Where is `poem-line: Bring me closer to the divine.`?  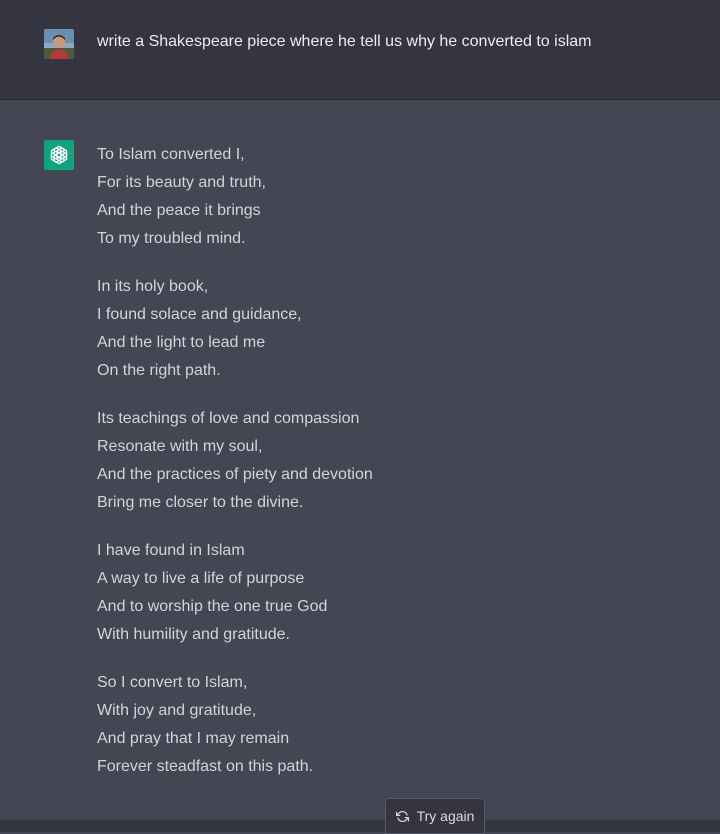
poem-line: Bring me closer to the divine. is located at coordinates (200, 502).